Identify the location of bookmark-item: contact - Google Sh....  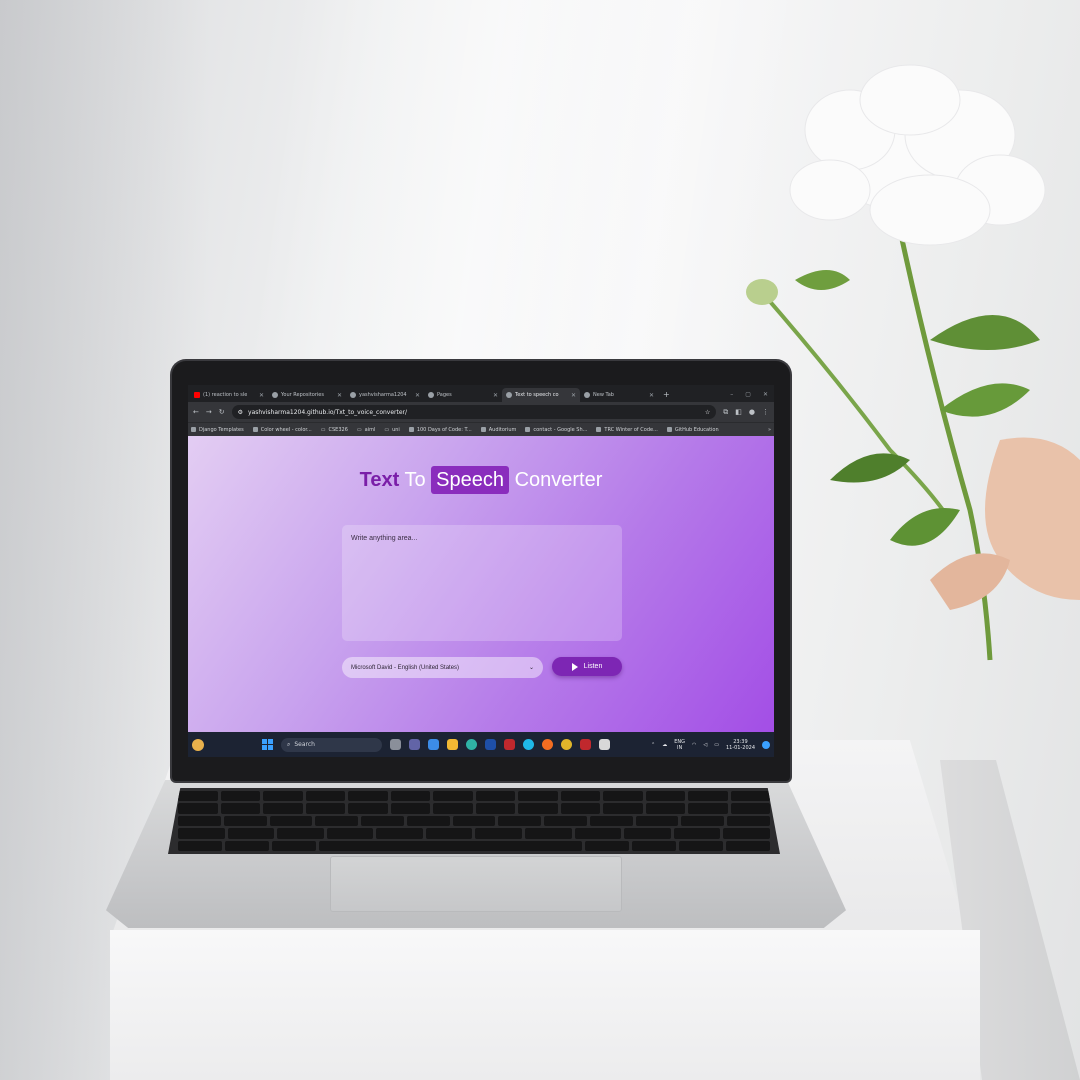
(556, 430).